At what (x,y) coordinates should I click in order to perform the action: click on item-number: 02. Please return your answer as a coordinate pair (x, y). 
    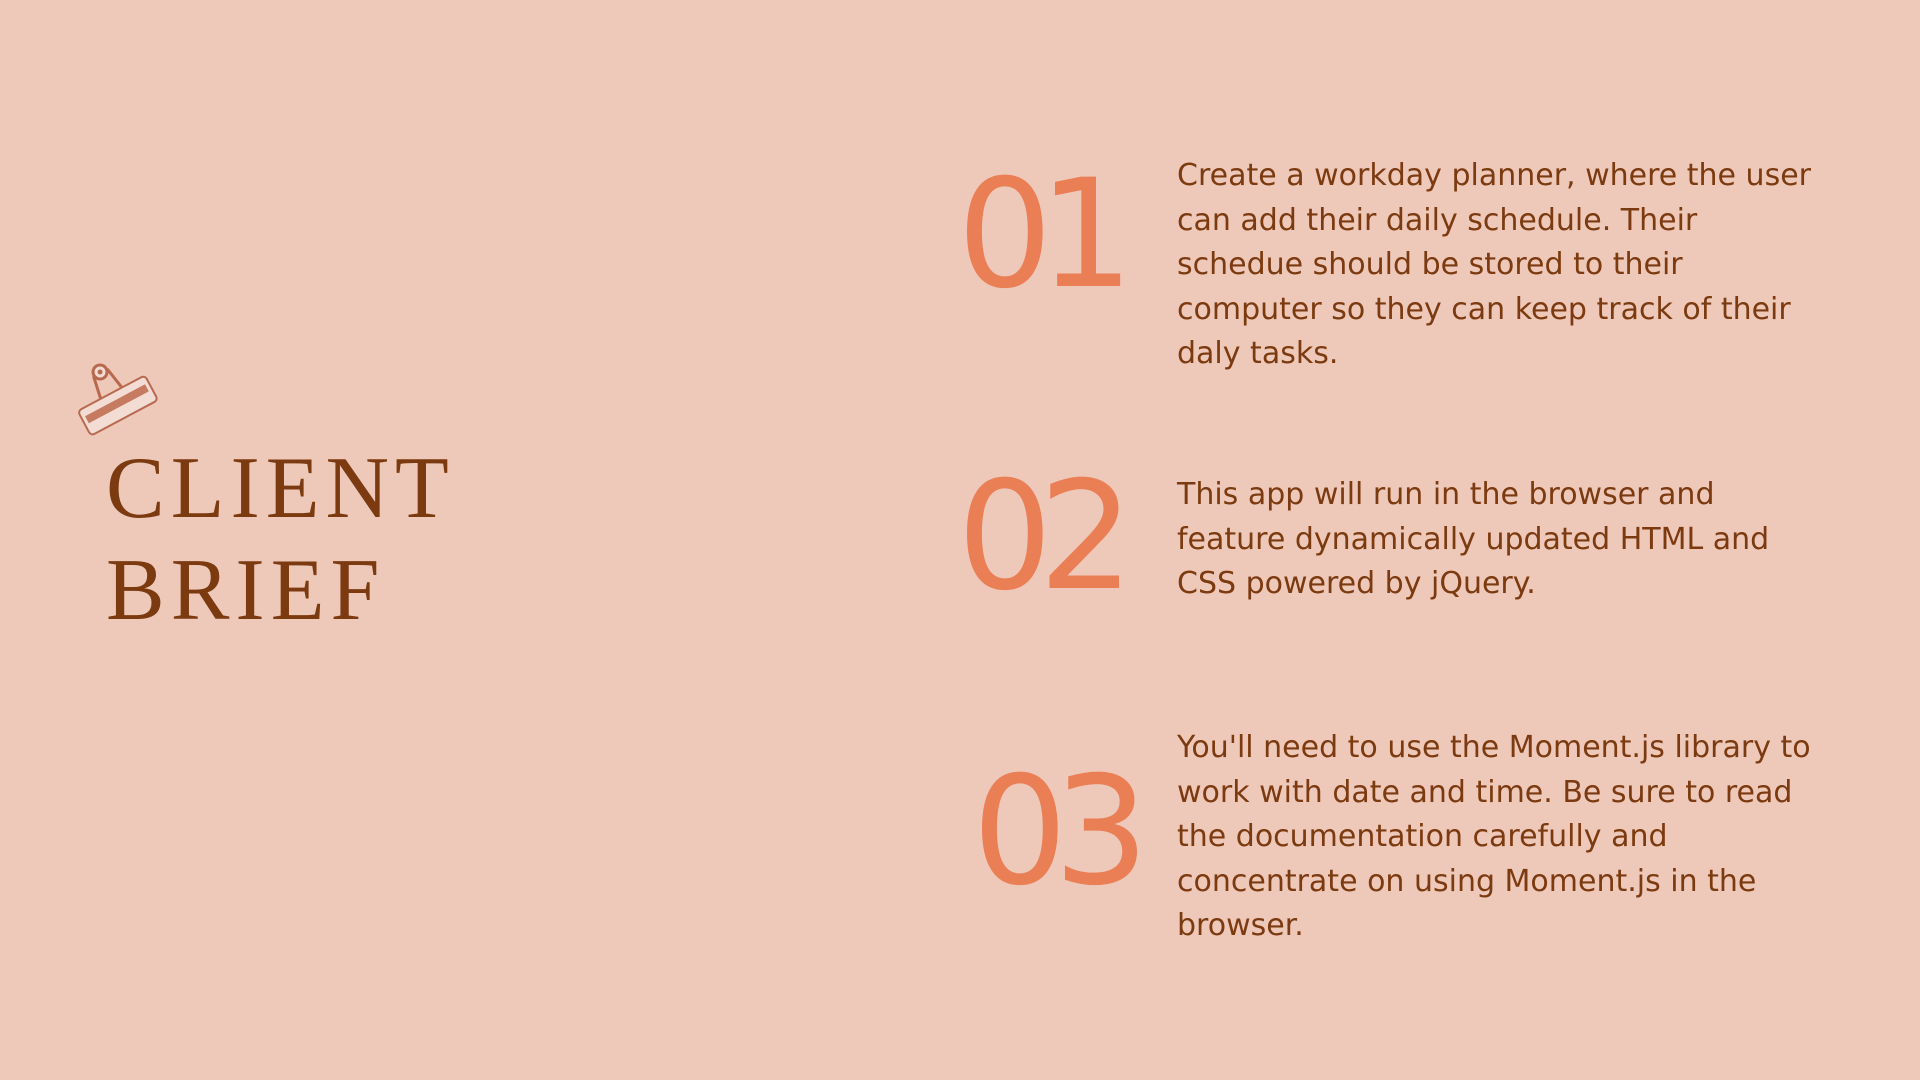
    Looking at the image, I should click on (1045, 537).